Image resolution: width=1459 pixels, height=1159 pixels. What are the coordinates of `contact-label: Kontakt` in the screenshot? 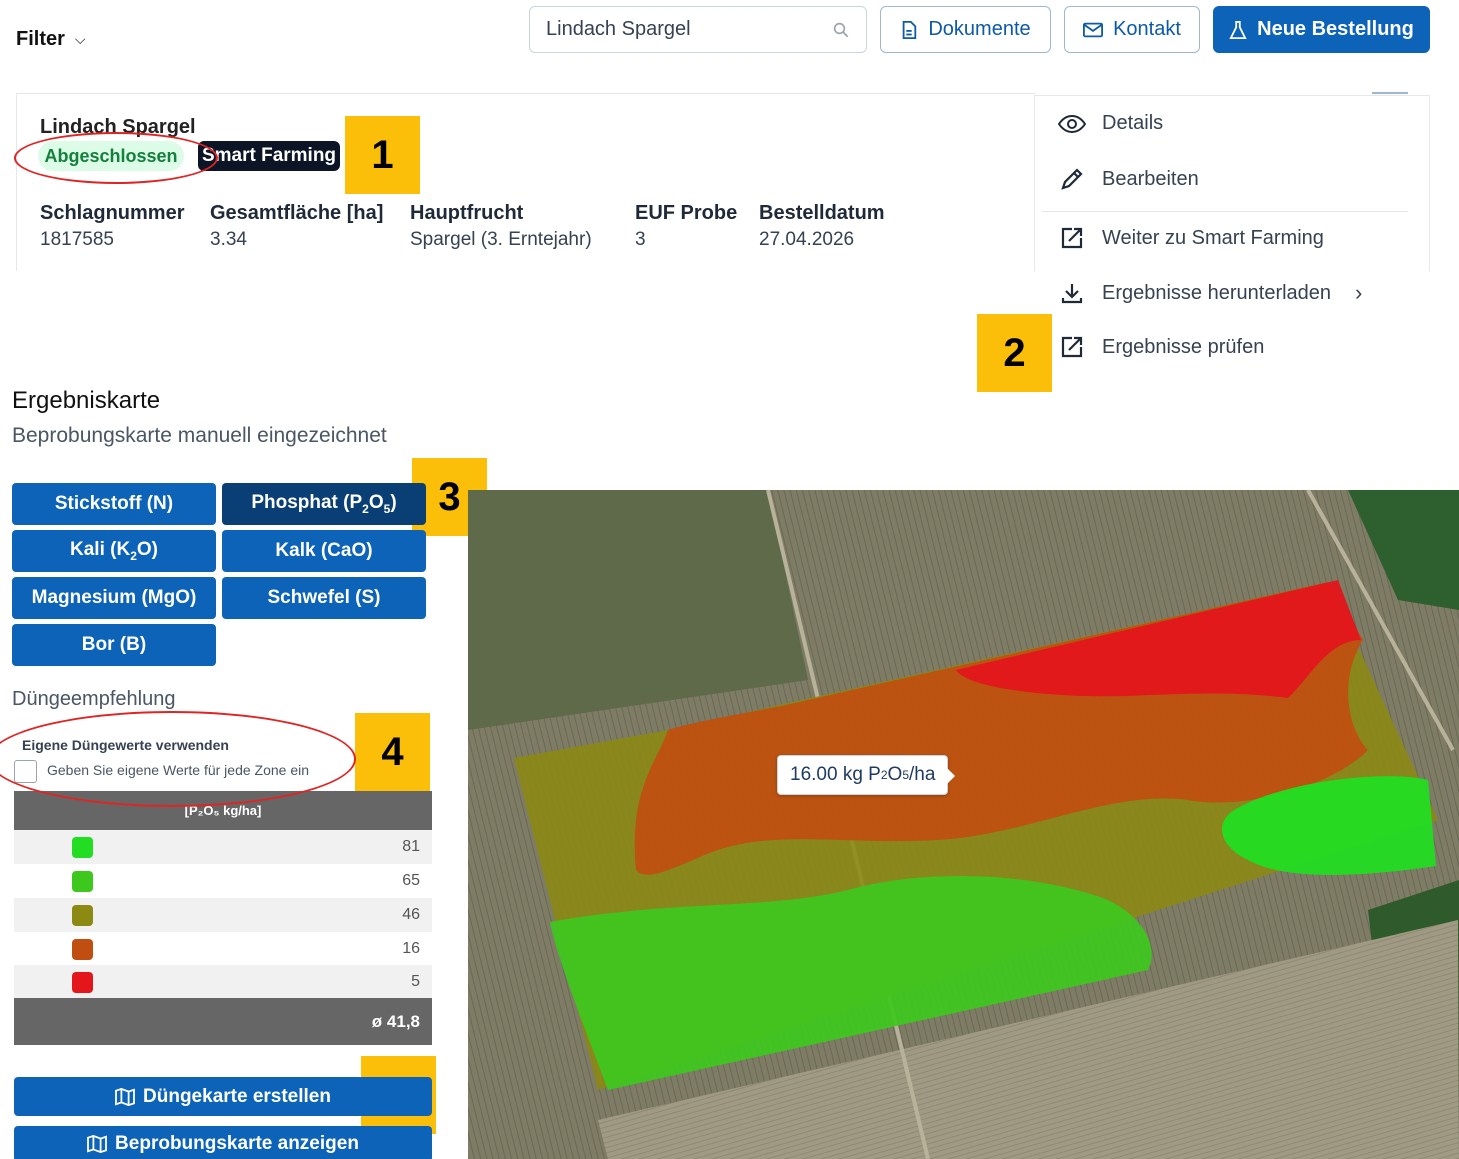 It's located at (1147, 29).